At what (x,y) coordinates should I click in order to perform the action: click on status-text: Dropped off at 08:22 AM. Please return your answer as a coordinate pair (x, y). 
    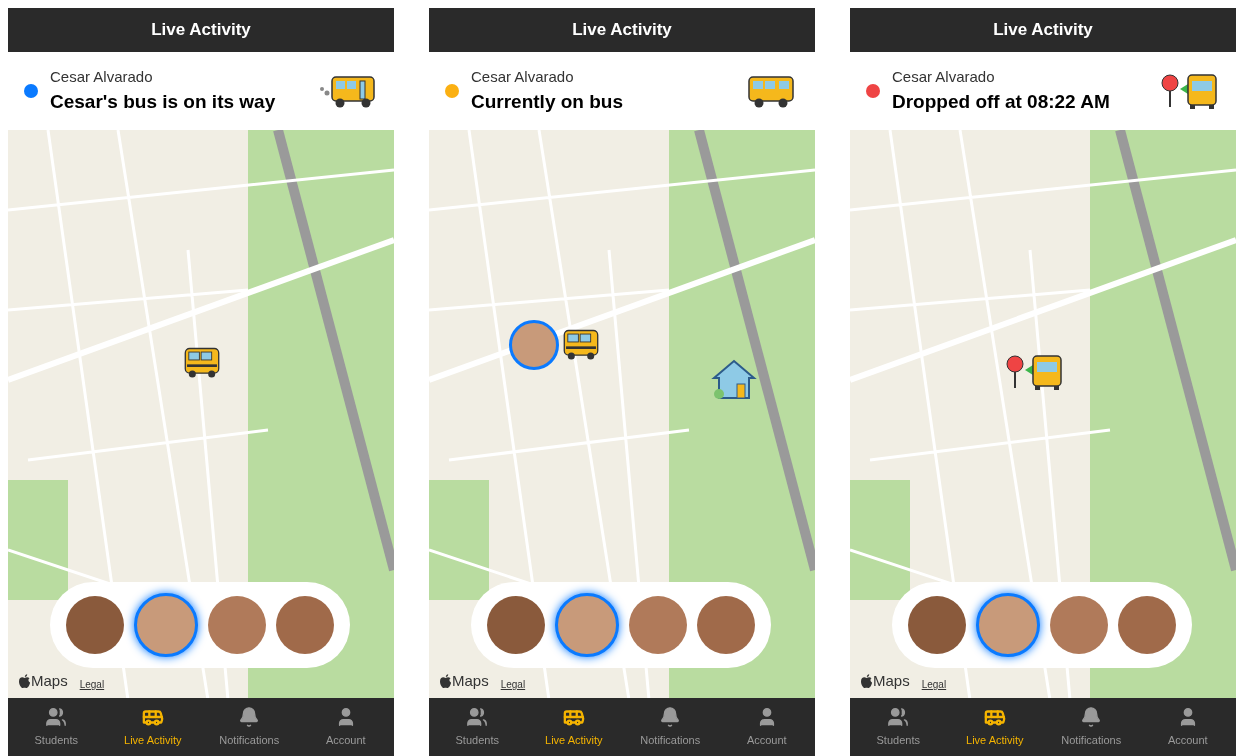
    Looking at the image, I should click on (1001, 102).